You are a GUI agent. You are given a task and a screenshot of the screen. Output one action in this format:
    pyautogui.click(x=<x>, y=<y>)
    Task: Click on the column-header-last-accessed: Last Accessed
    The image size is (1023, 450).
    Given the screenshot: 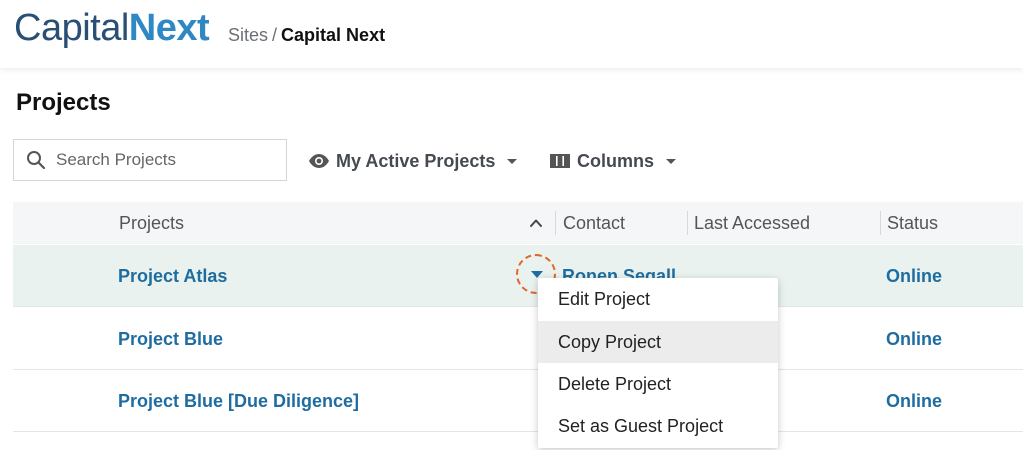 What is the action you would take?
    pyautogui.click(x=752, y=223)
    